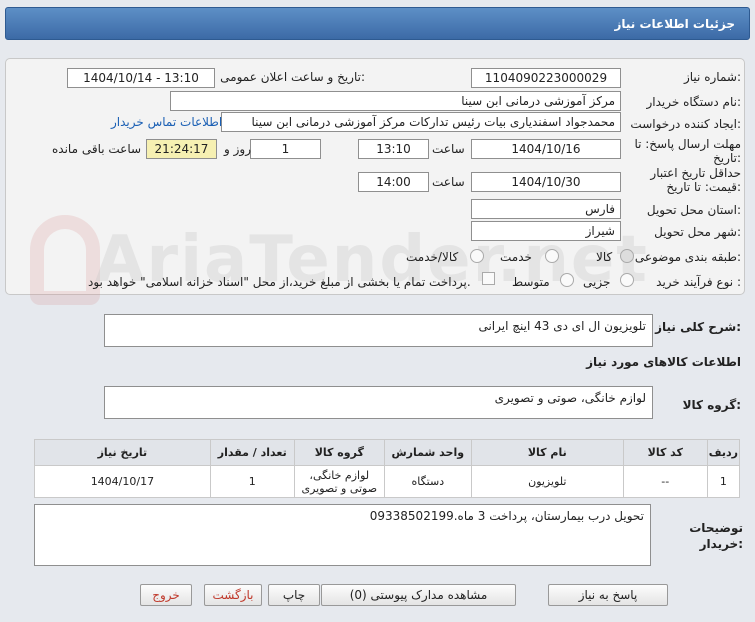  Describe the element at coordinates (547, 481) in the screenshot. I see `cell-name: تلویزیون` at that location.